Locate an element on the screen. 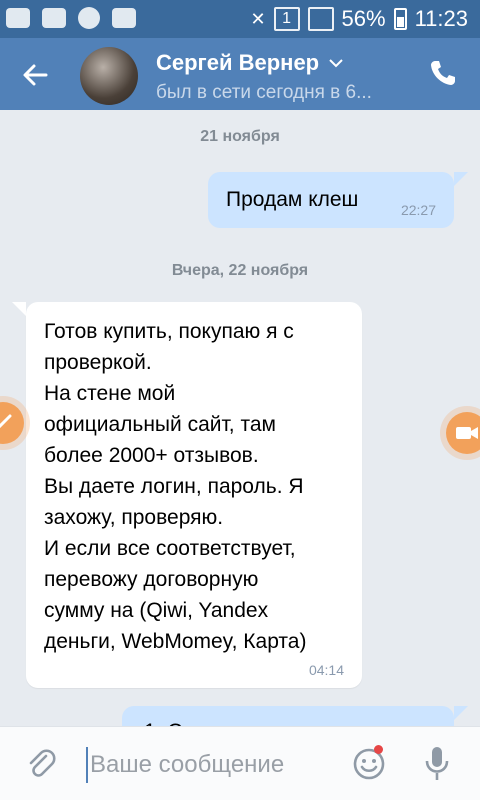 The image size is (480, 800). message-text: Продам клеш is located at coordinates (292, 199).